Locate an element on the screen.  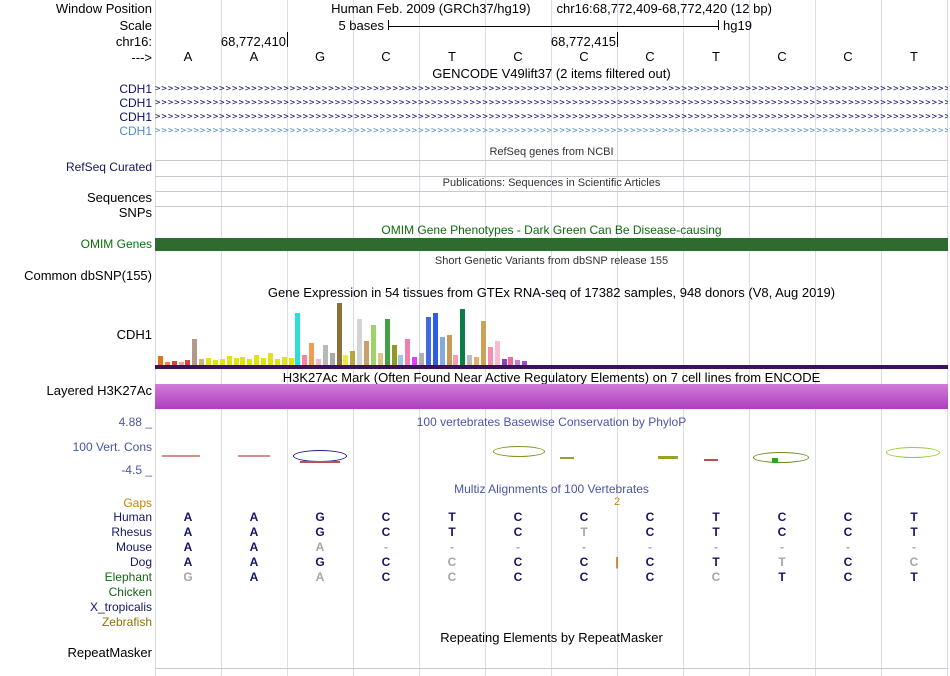
omim-genes-label: OMIM Genes is located at coordinates (116, 244).